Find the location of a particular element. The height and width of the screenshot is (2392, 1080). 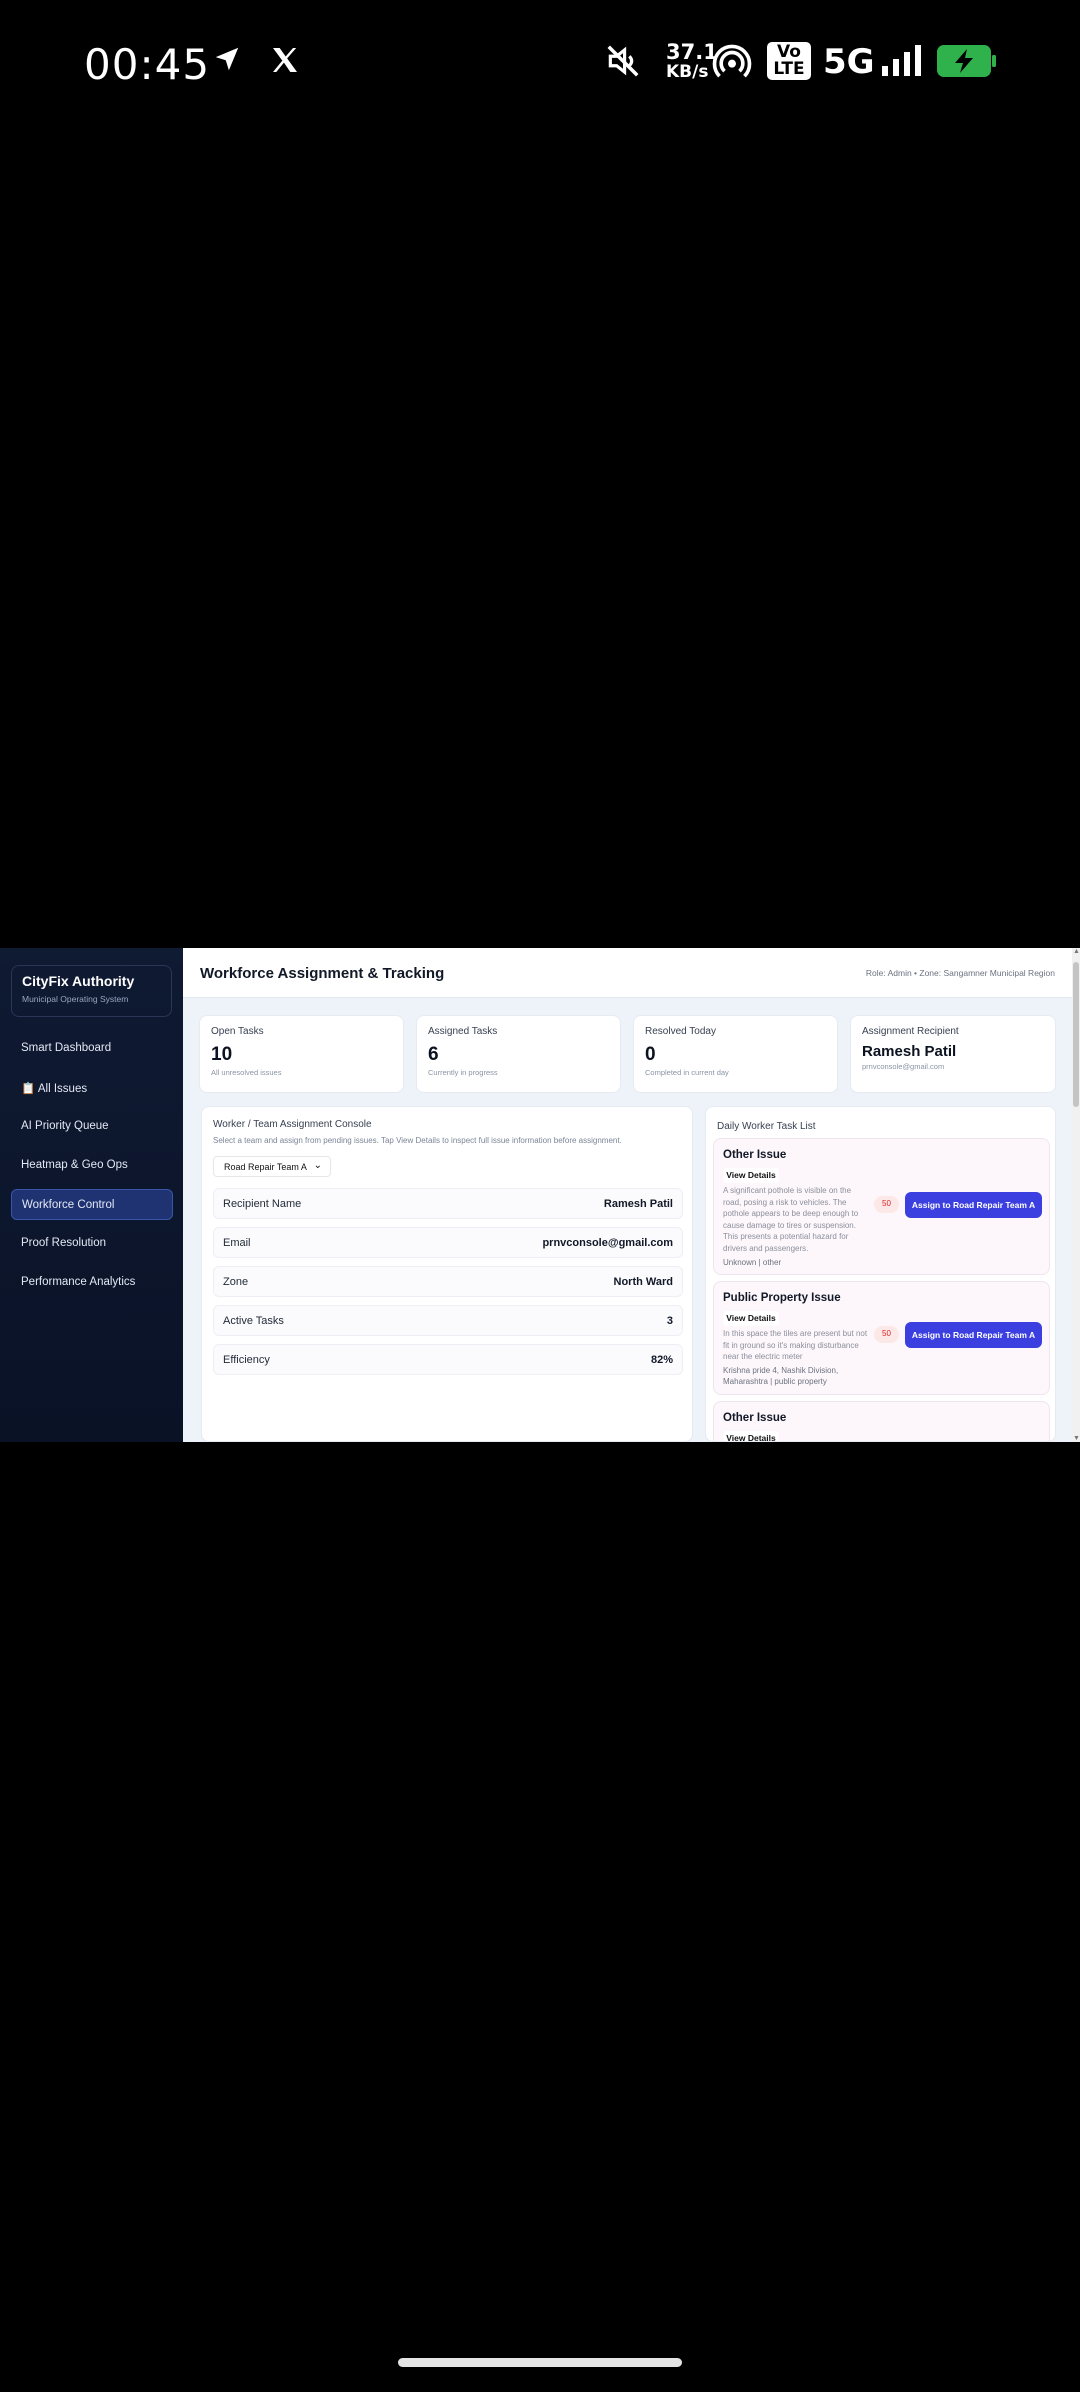

page-scrollbar: ▲ ▼ is located at coordinates (1076, 1195).